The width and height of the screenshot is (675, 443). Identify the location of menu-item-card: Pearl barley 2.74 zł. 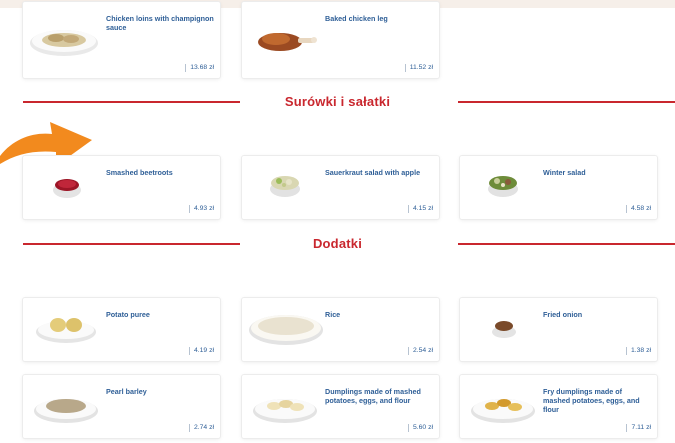
(121, 406).